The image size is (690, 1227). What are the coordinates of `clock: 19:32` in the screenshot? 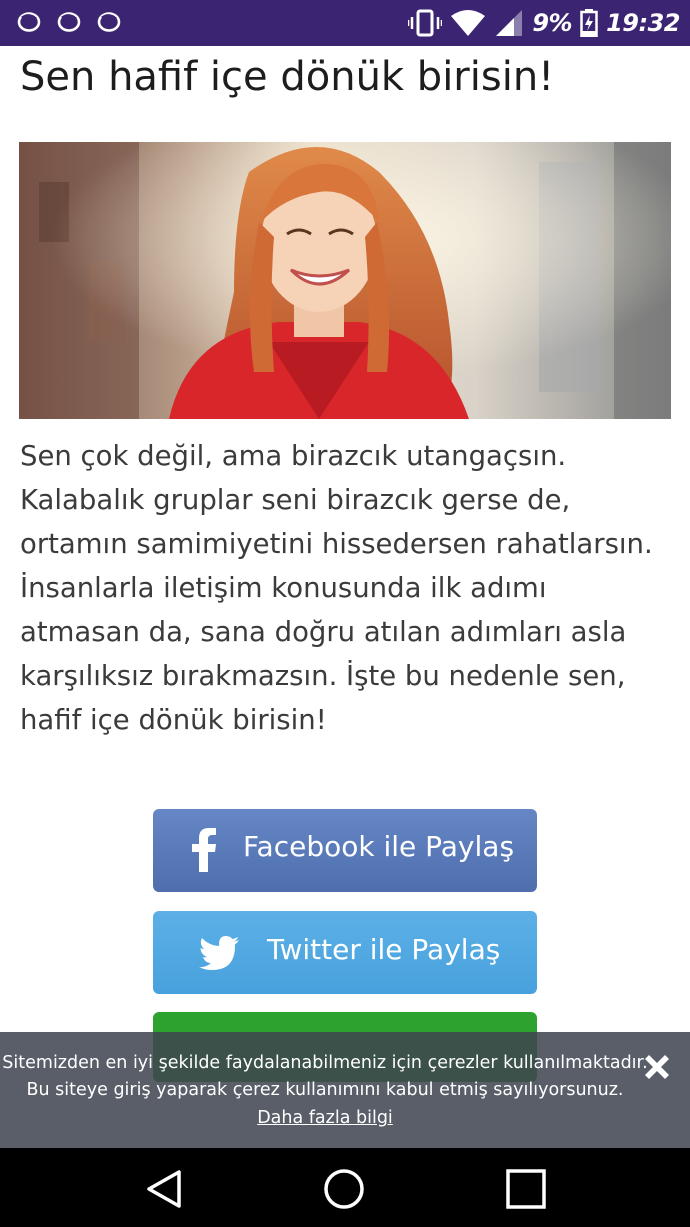 It's located at (643, 23).